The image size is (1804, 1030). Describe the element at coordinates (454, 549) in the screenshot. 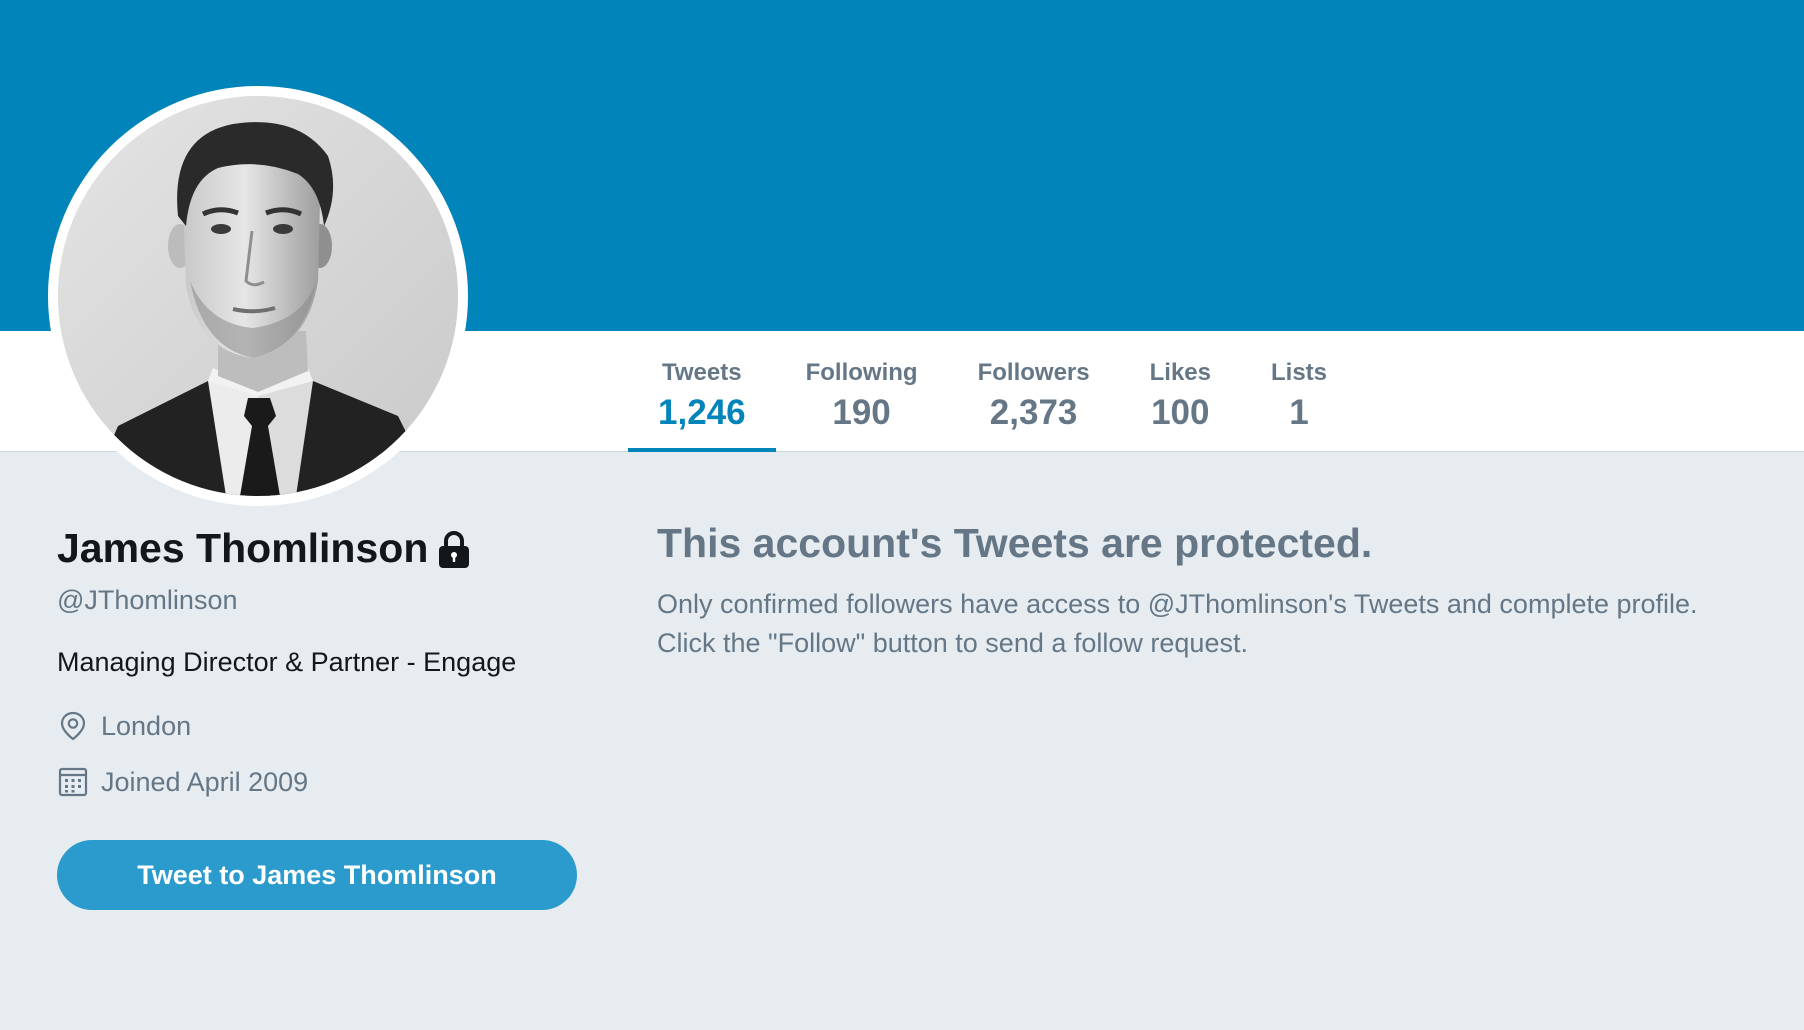

I see `lock-icon` at that location.